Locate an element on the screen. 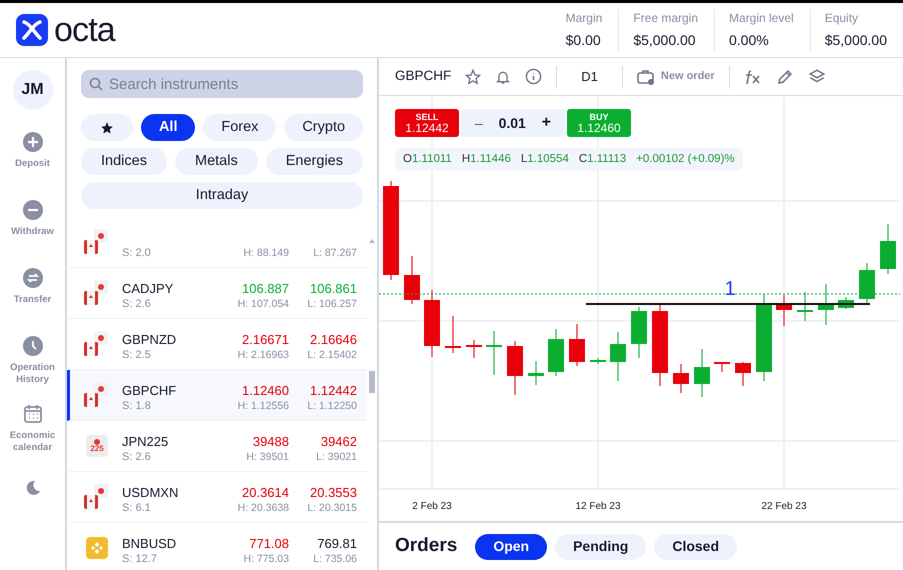 This screenshot has width=903, height=570. filter-chip: Metals is located at coordinates (216, 161).